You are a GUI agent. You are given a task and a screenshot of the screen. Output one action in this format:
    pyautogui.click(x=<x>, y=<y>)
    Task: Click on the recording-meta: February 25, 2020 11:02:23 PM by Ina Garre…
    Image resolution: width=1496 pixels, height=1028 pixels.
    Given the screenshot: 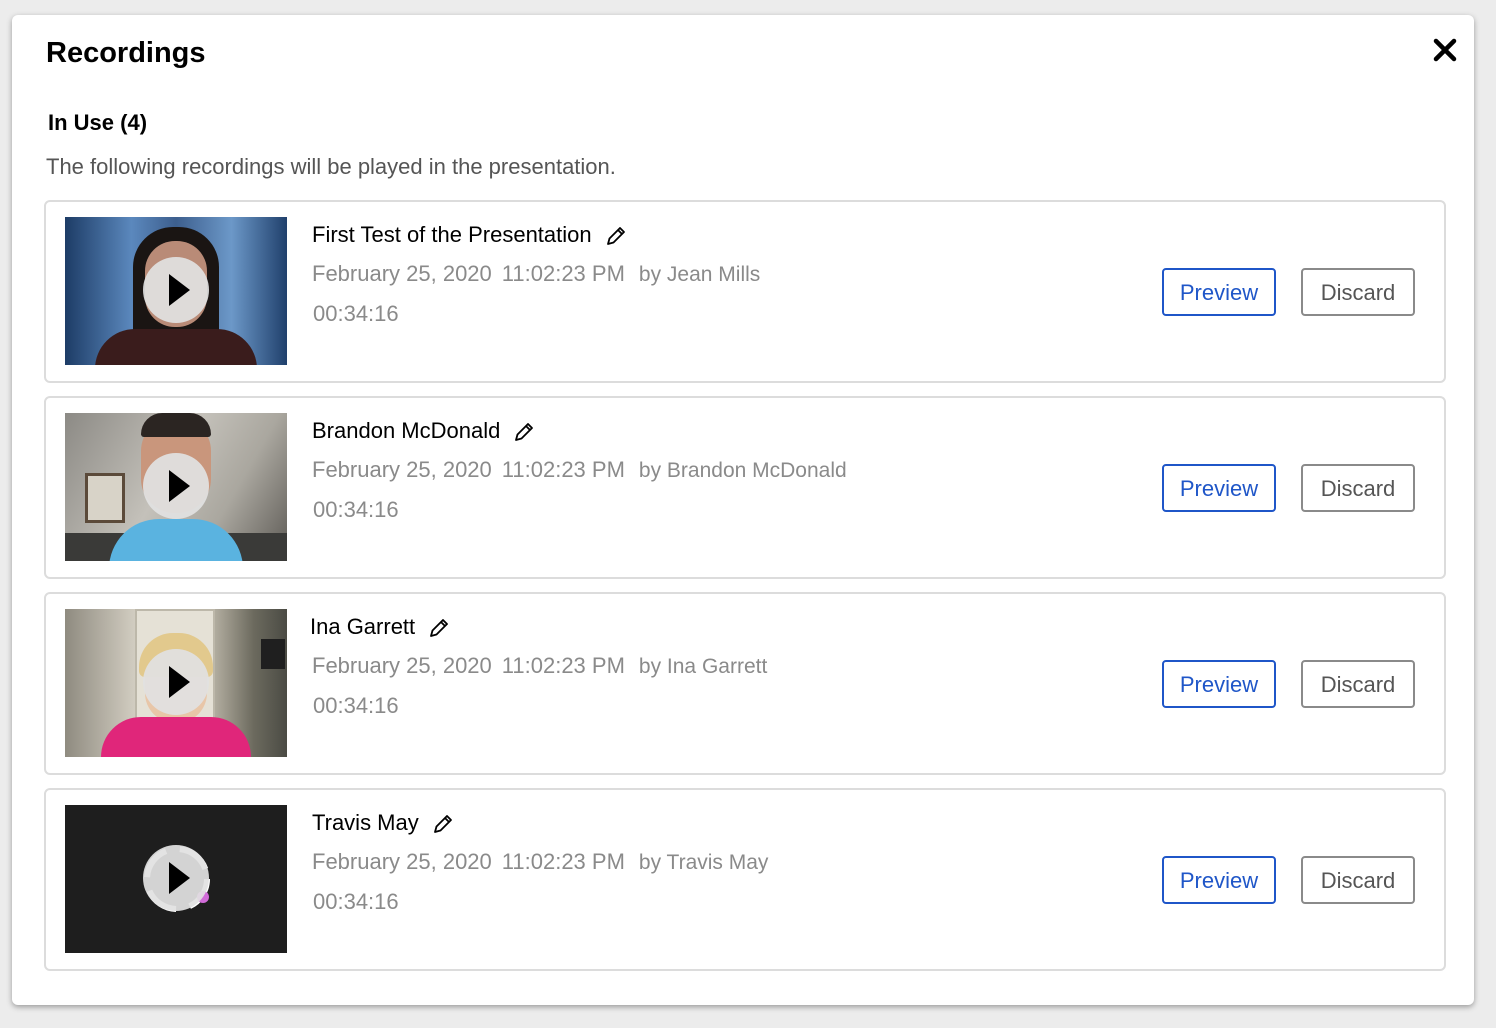 What is the action you would take?
    pyautogui.click(x=539, y=666)
    